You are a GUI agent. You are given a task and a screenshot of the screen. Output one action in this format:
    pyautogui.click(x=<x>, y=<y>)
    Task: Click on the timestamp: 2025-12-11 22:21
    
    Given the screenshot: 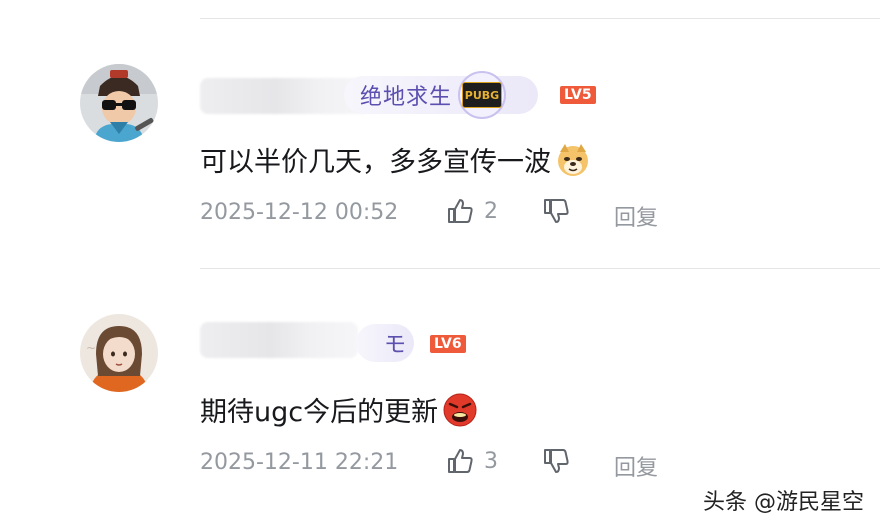 What is the action you would take?
    pyautogui.click(x=299, y=462)
    